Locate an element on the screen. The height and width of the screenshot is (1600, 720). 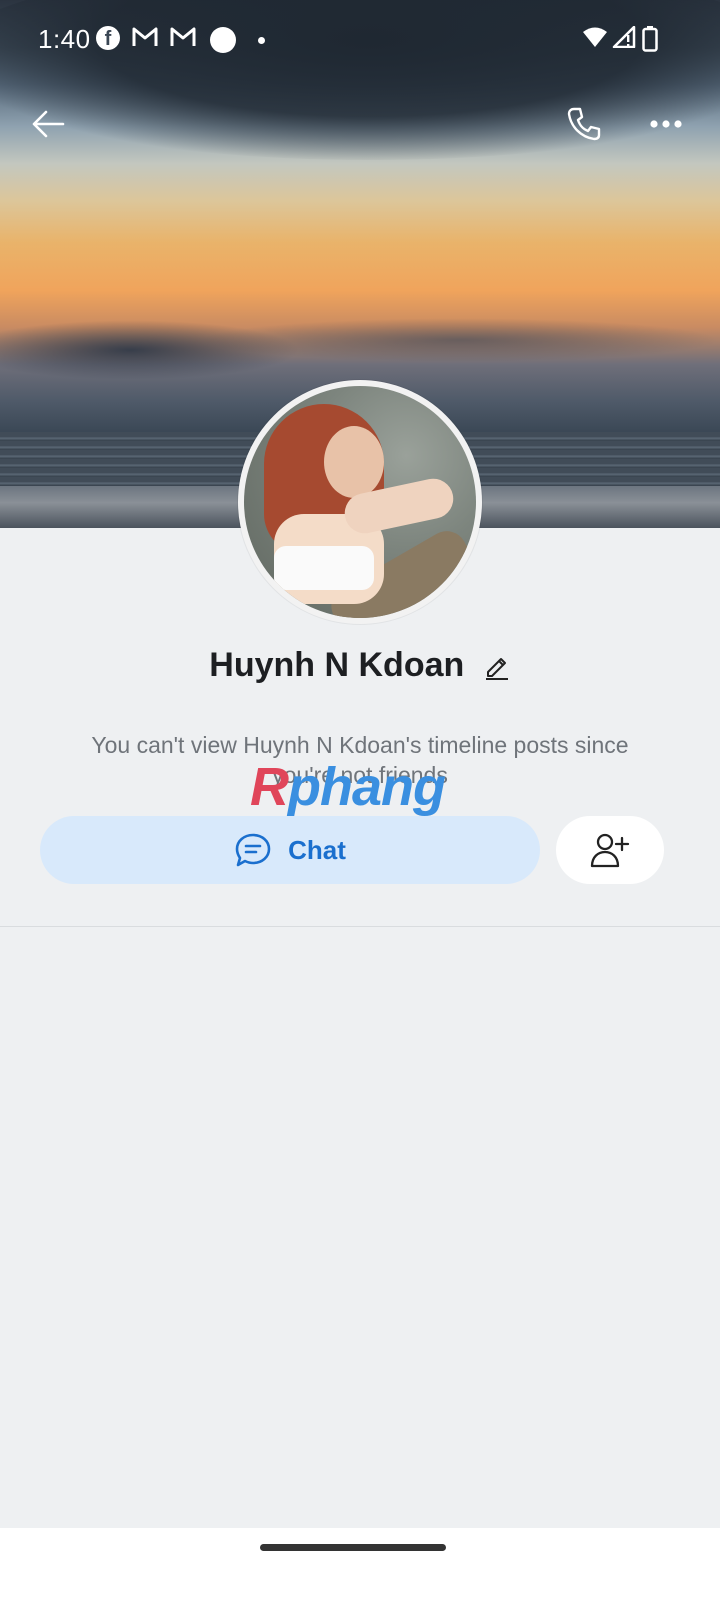
more-icon is located at coordinates (666, 124).